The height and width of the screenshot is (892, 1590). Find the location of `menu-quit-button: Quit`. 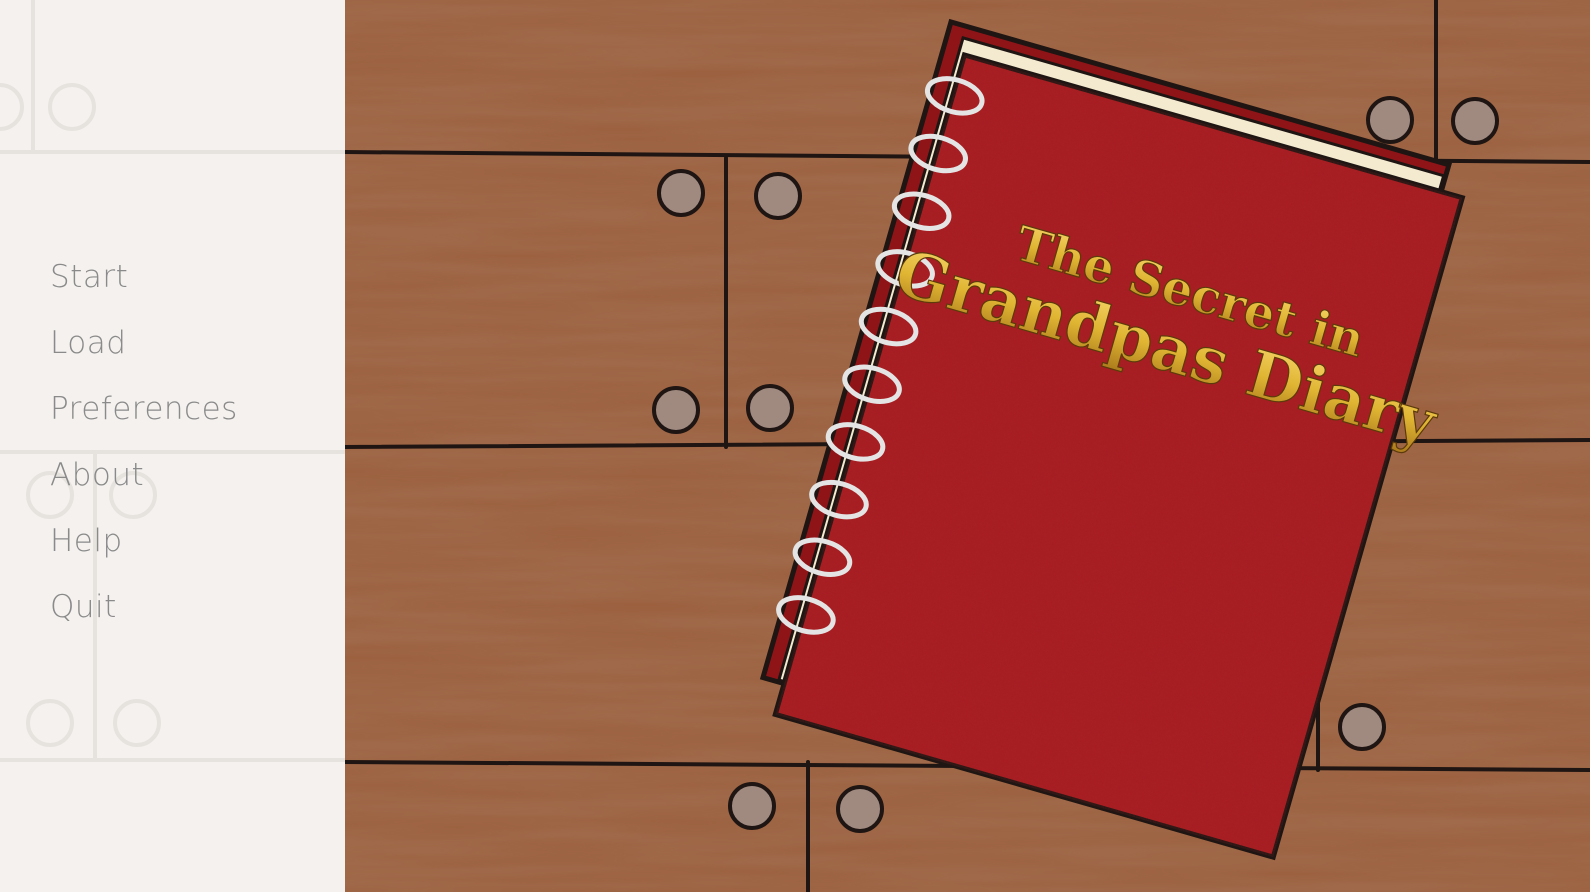

menu-quit-button: Quit is located at coordinates (144, 615).